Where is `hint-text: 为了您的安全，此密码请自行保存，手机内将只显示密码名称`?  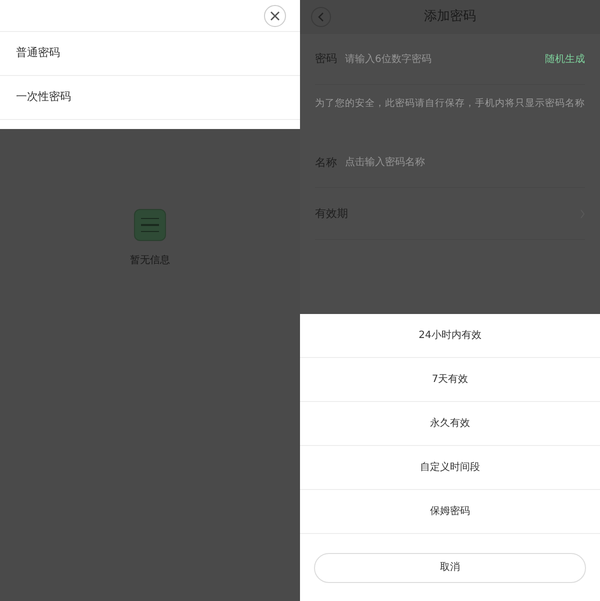 hint-text: 为了您的安全，此密码请自行保存，手机内将只显示密码名称 is located at coordinates (450, 104).